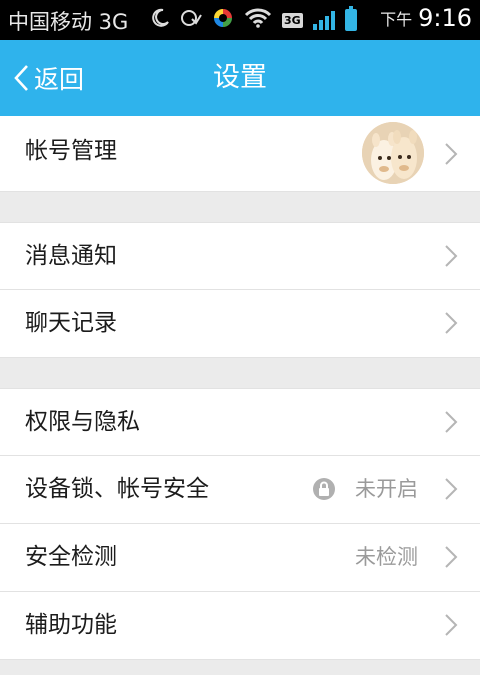 The width and height of the screenshot is (480, 675). What do you see at coordinates (240, 324) in the screenshot?
I see `chat-history-row: 聊天记录` at bounding box center [240, 324].